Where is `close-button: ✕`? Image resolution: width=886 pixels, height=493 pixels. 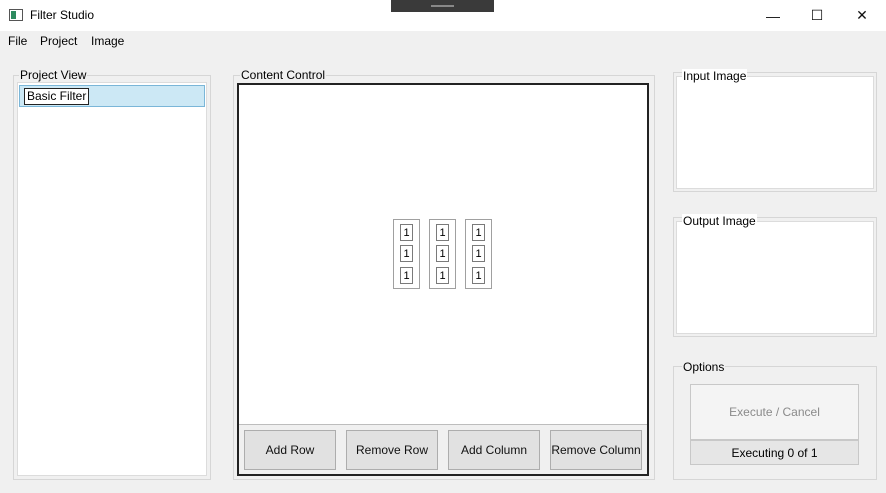
close-button: ✕ is located at coordinates (862, 15).